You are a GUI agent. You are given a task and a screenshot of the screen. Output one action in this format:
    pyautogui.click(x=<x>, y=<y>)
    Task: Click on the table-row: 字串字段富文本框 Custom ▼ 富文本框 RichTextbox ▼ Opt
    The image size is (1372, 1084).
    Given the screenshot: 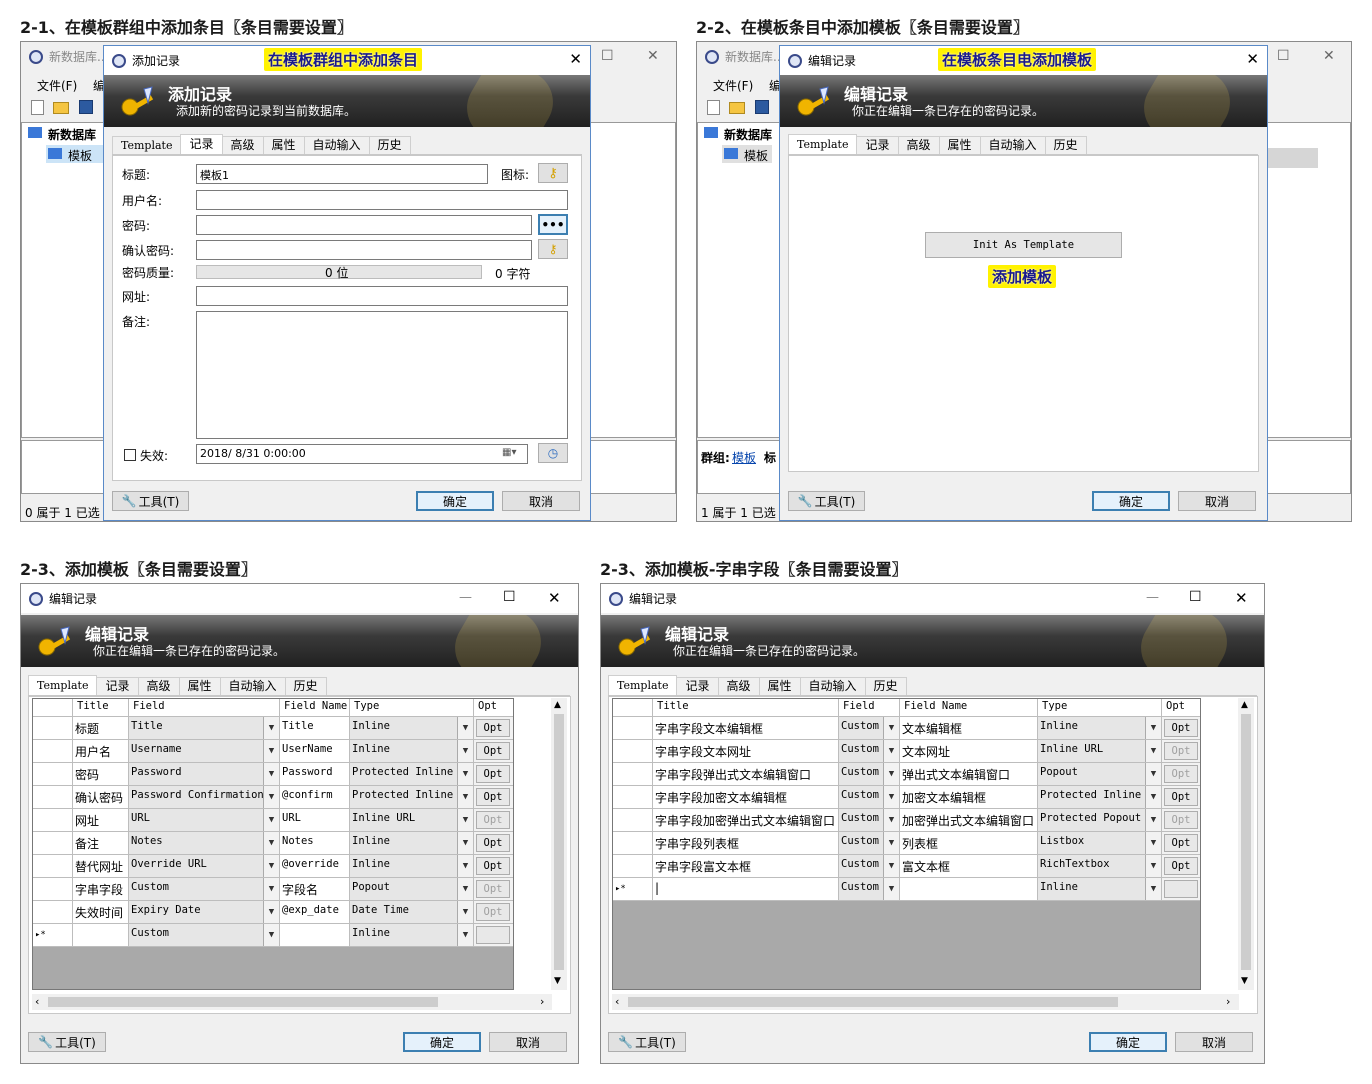 What is the action you would take?
    pyautogui.click(x=906, y=866)
    